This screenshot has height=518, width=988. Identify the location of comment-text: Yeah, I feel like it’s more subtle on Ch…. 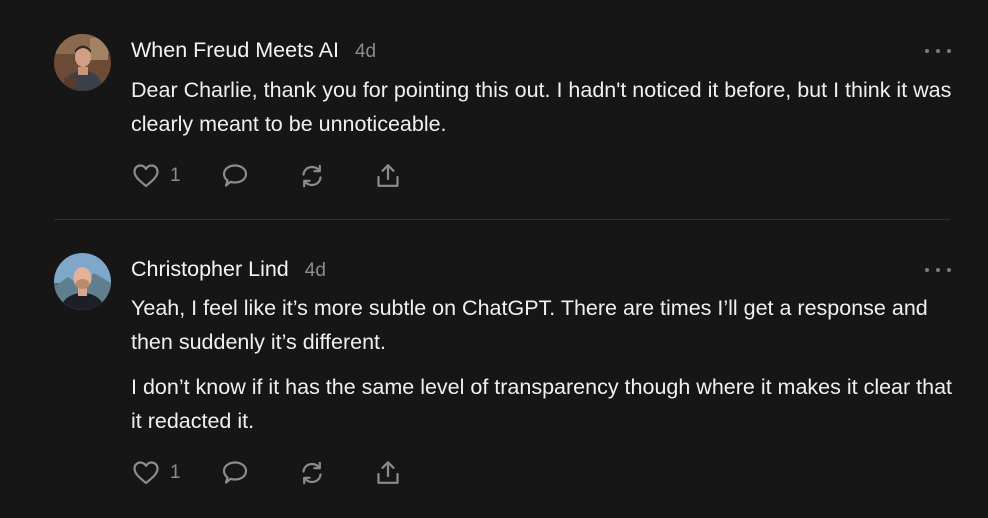
(529, 325).